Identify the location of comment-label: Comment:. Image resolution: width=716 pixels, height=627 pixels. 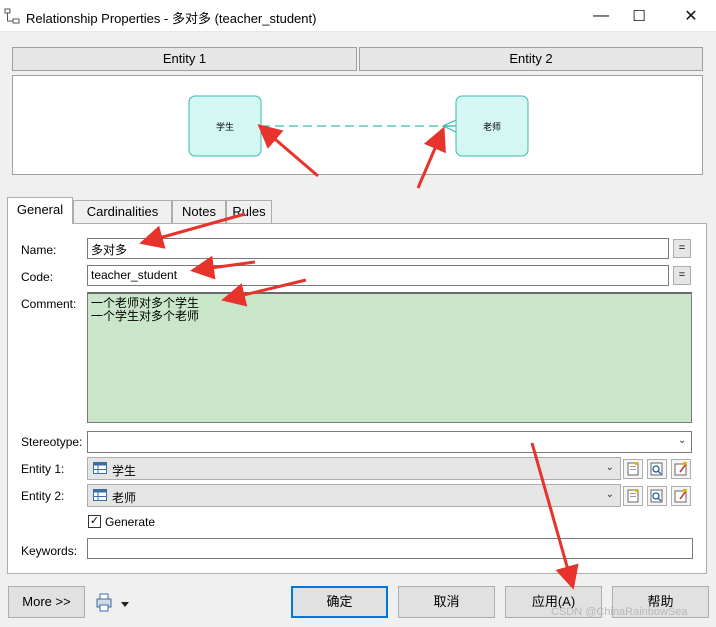
(49, 304).